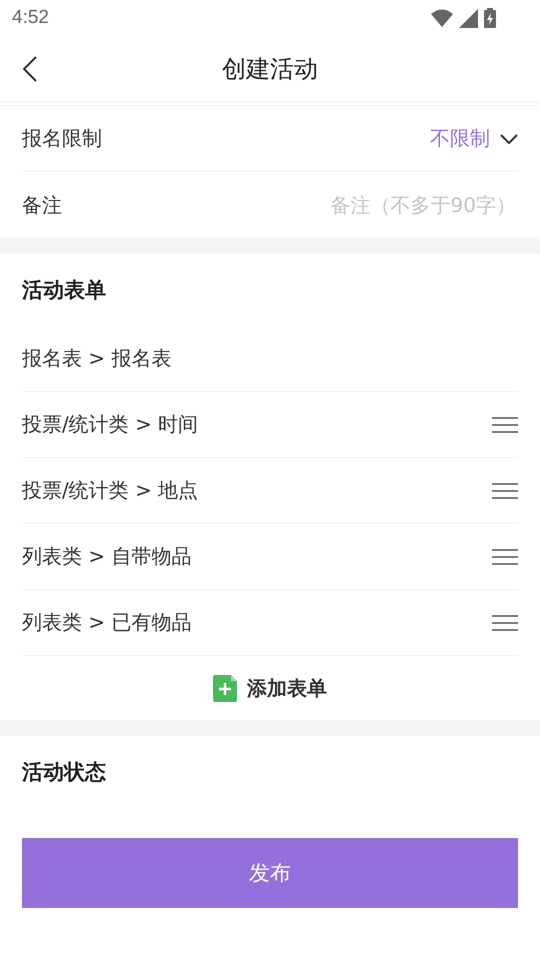  What do you see at coordinates (509, 139) in the screenshot?
I see `chevron-down-icon` at bounding box center [509, 139].